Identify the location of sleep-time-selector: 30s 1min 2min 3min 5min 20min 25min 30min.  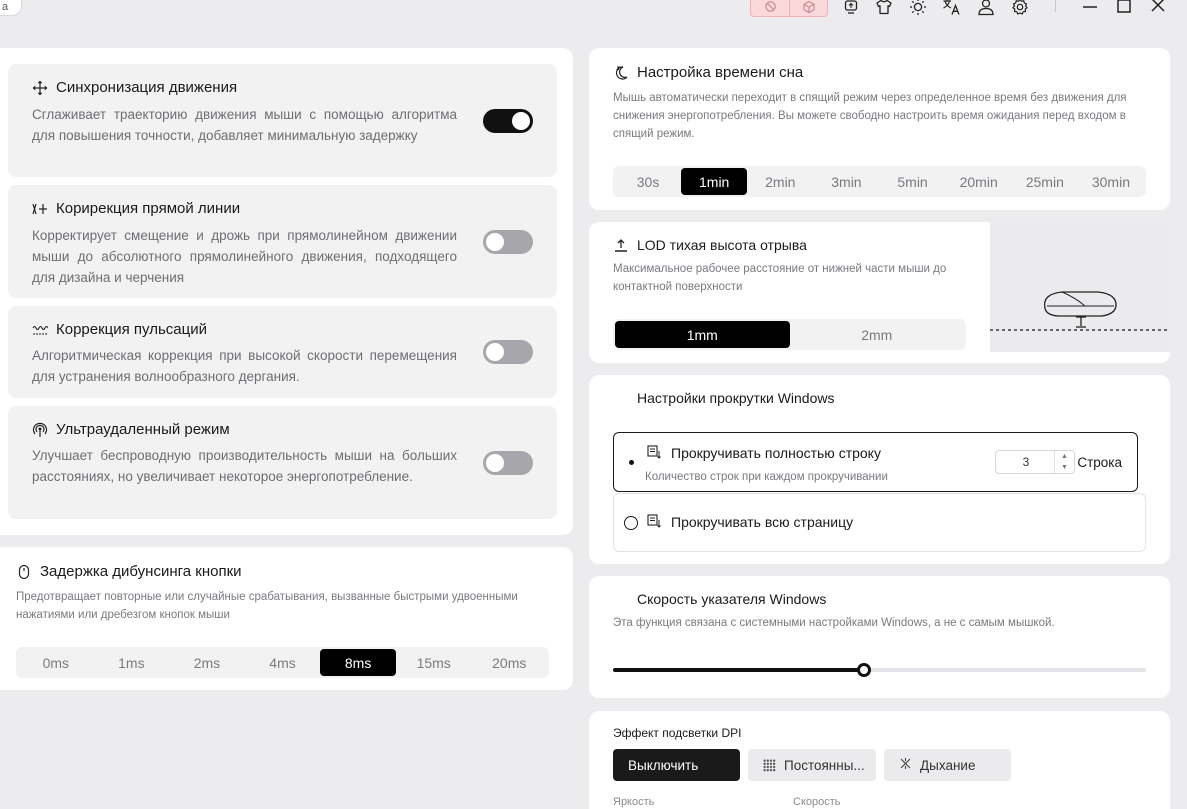
(879, 181).